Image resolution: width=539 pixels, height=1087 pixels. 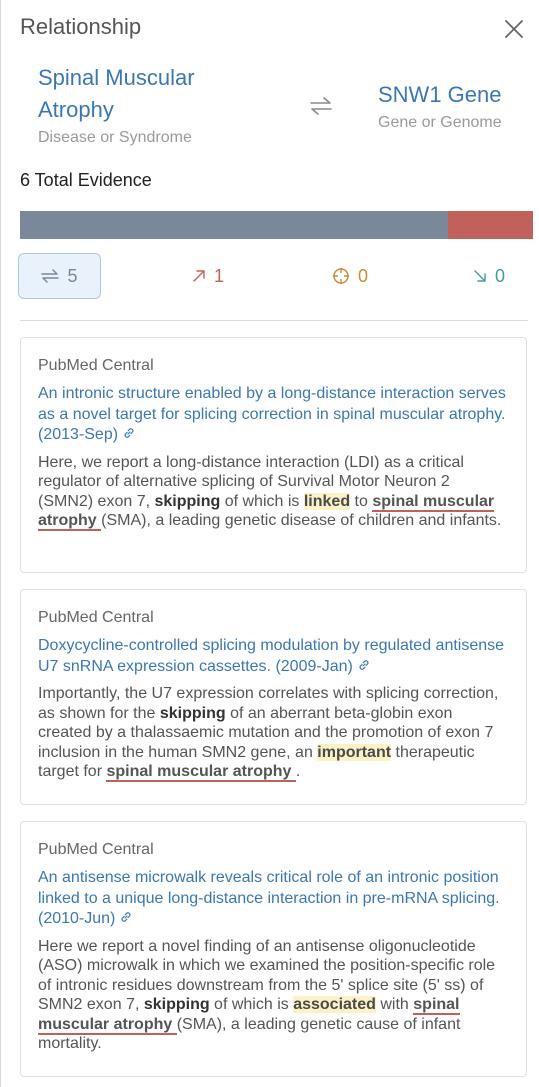 What do you see at coordinates (148, 94) in the screenshot?
I see `source-entity-name: Spinal Muscular Atrophy` at bounding box center [148, 94].